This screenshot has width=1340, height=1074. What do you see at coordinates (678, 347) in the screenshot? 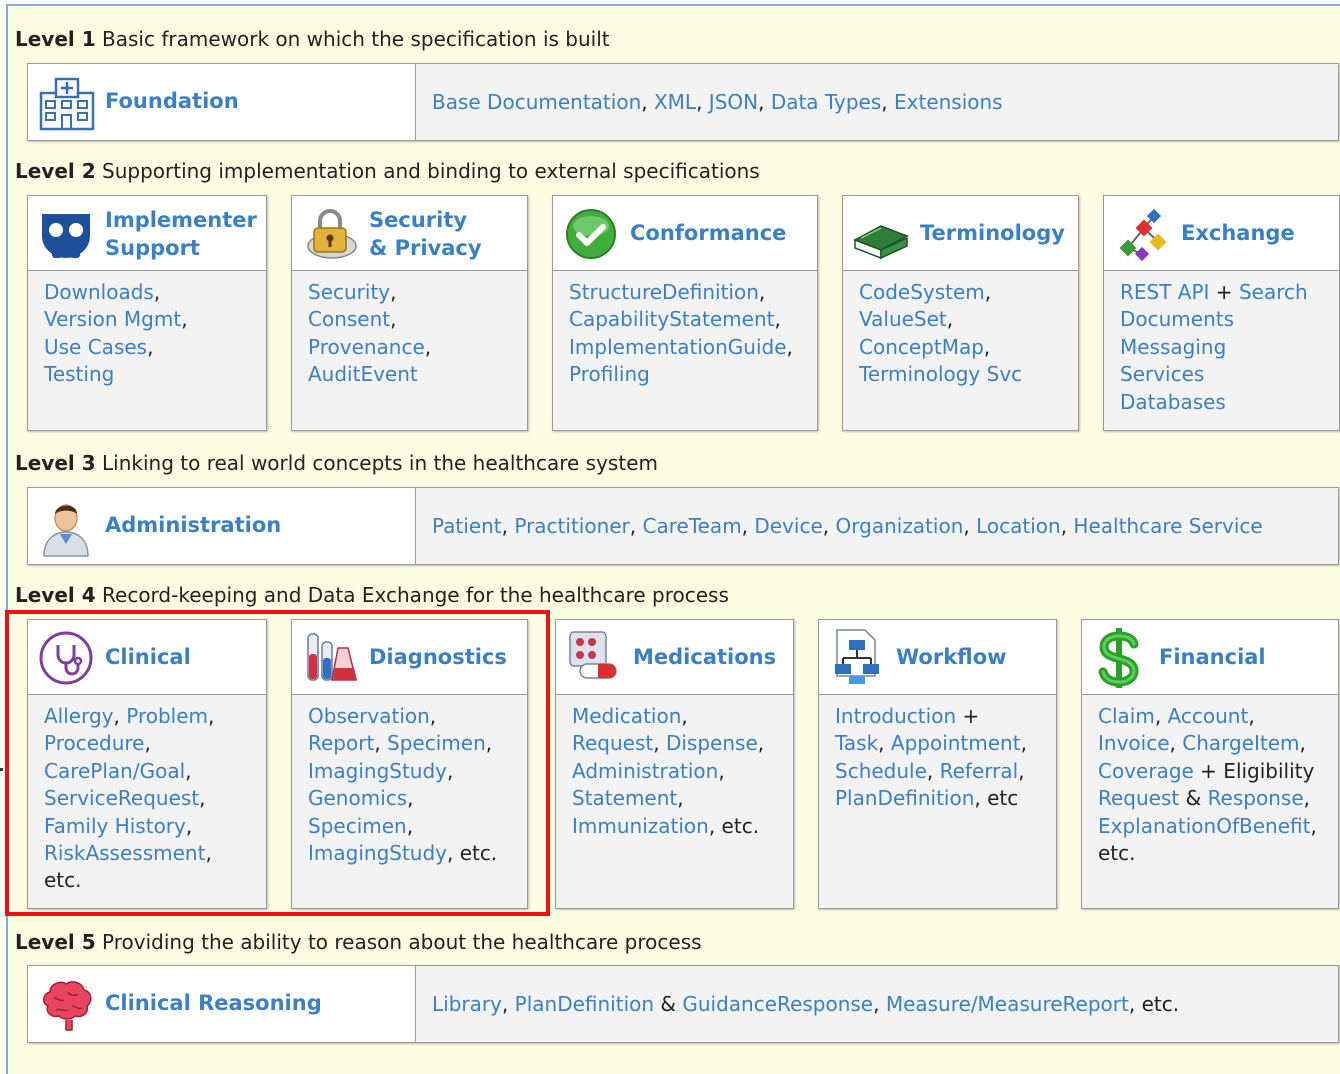
I see `resource-link: ImplementationGuide` at bounding box center [678, 347].